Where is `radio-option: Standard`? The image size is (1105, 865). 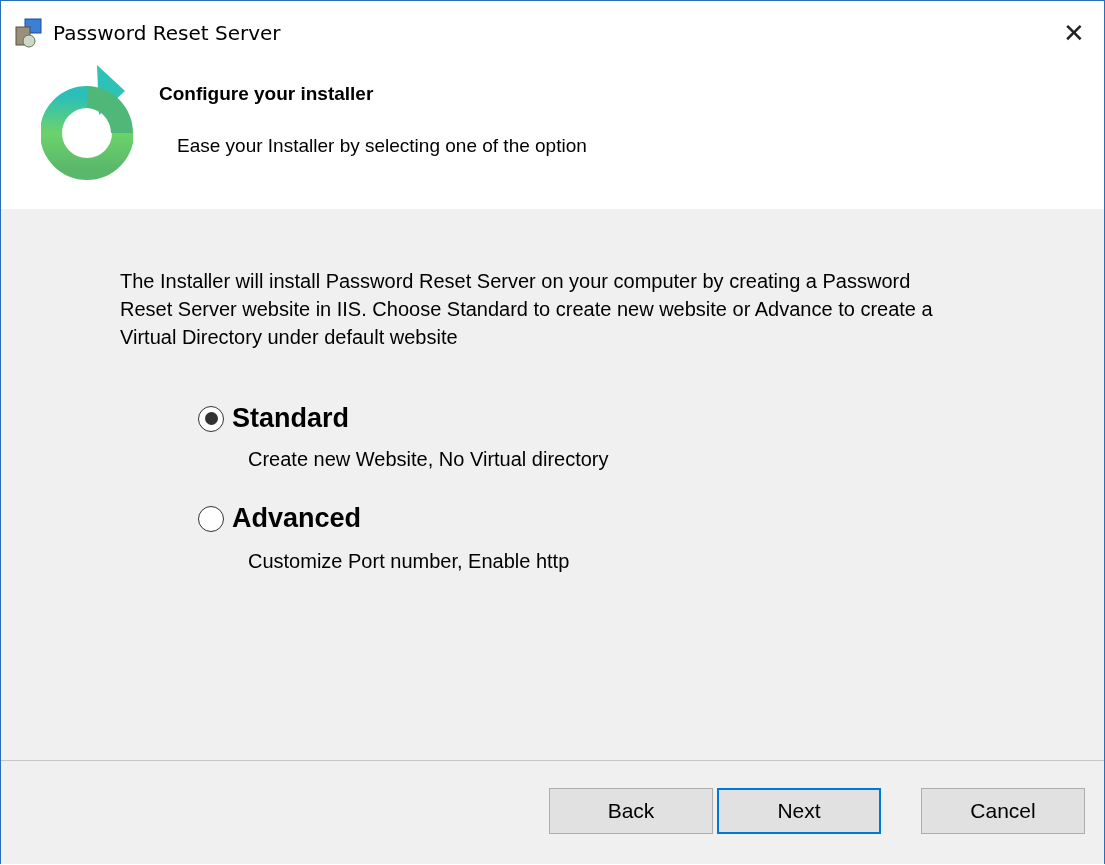
radio-option: Standard is located at coordinates (274, 418).